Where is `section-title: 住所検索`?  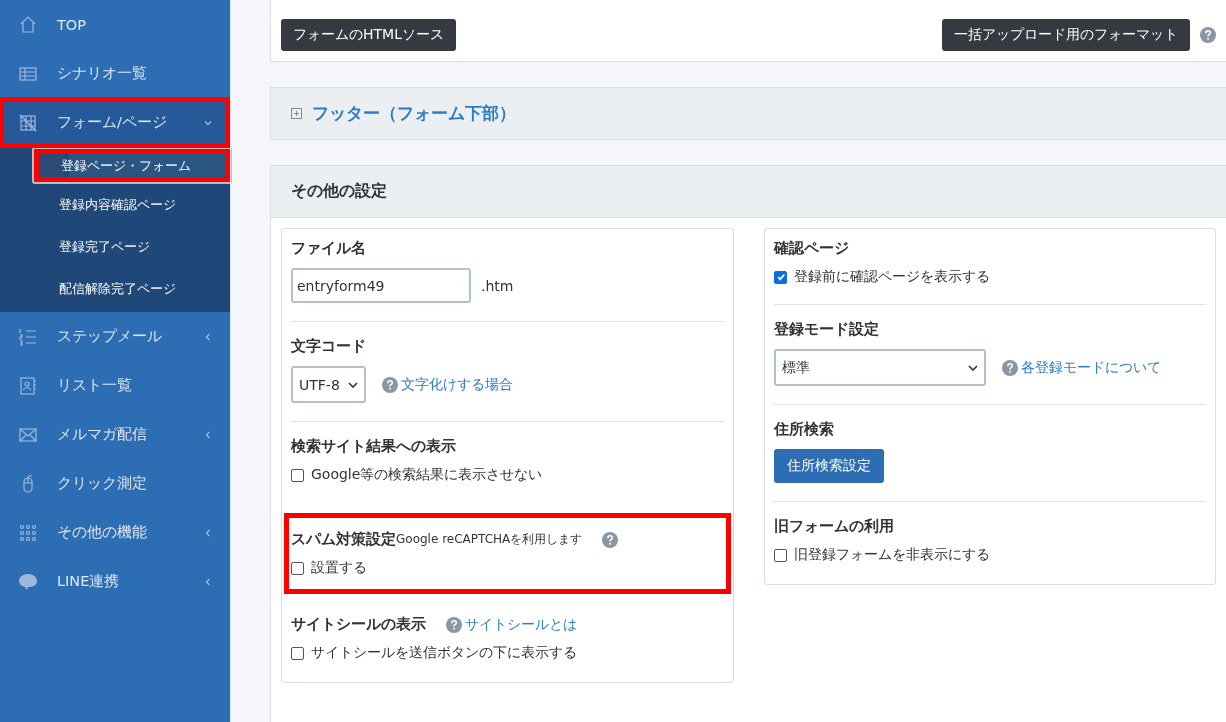 section-title: 住所検索 is located at coordinates (804, 429).